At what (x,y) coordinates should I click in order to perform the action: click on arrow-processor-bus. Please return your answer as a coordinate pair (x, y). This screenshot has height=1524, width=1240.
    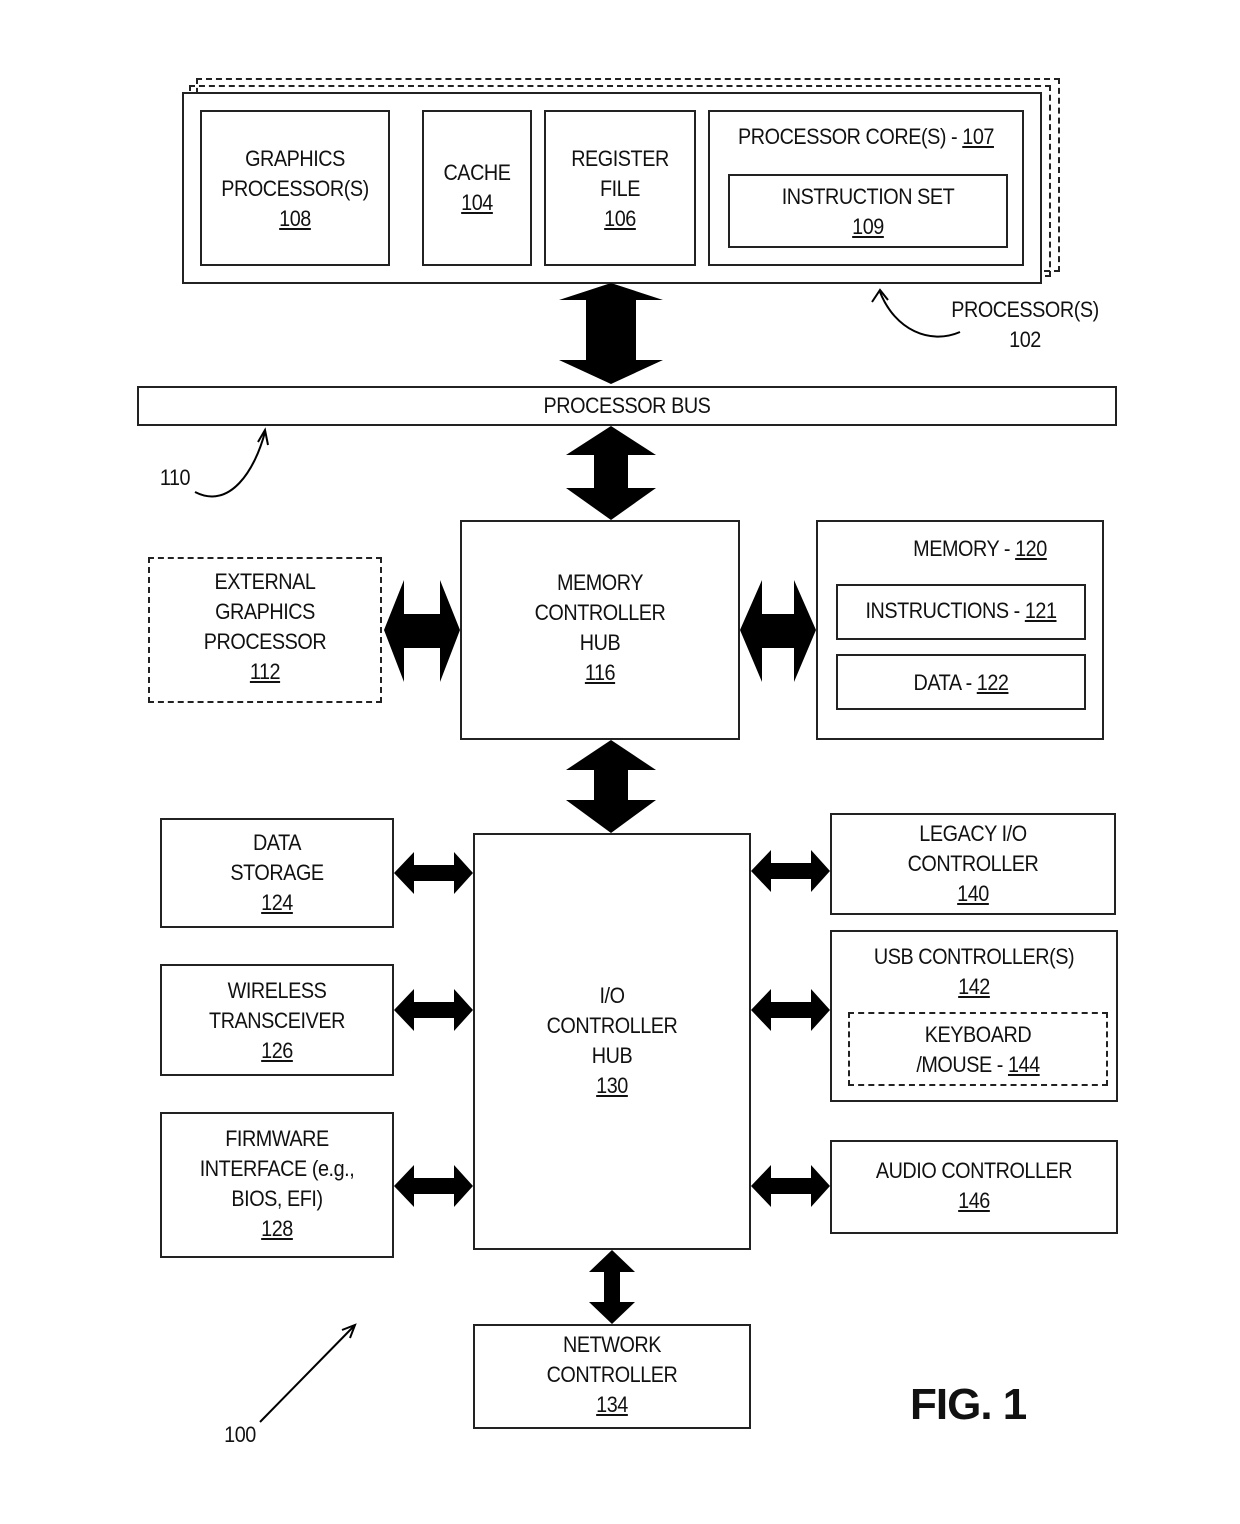
    Looking at the image, I should click on (611, 333).